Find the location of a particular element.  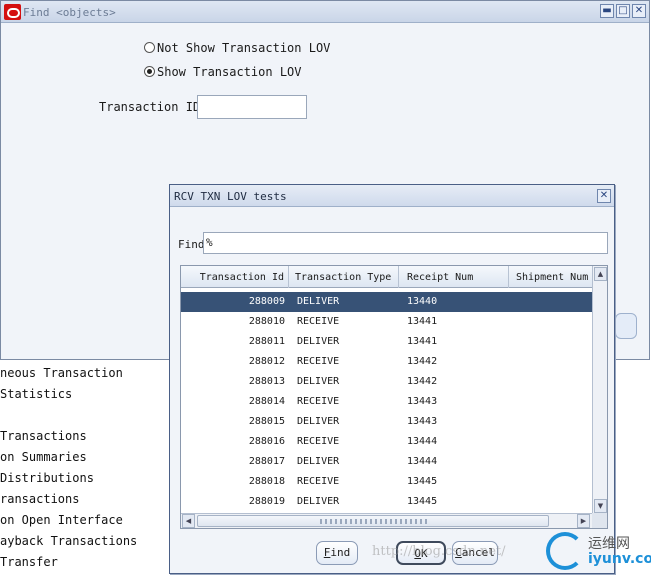

col-shipment-num: Shipment Num is located at coordinates (551, 277).